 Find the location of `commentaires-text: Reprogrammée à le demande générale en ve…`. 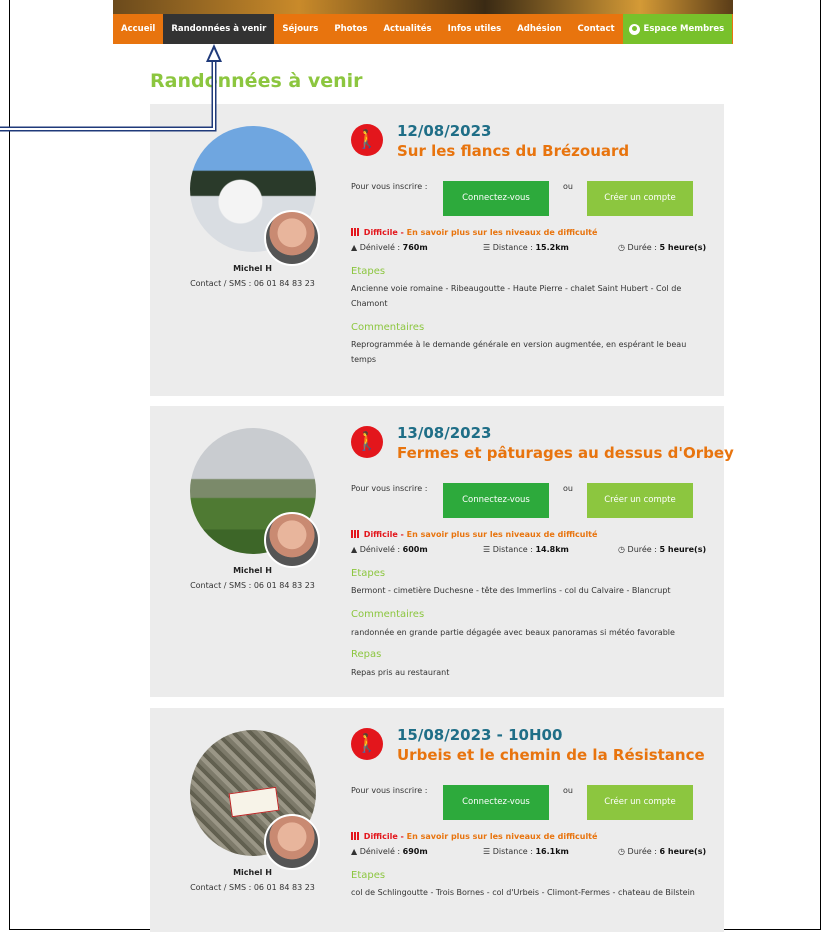

commentaires-text: Reprogrammée à le demande générale en ve… is located at coordinates (519, 352).